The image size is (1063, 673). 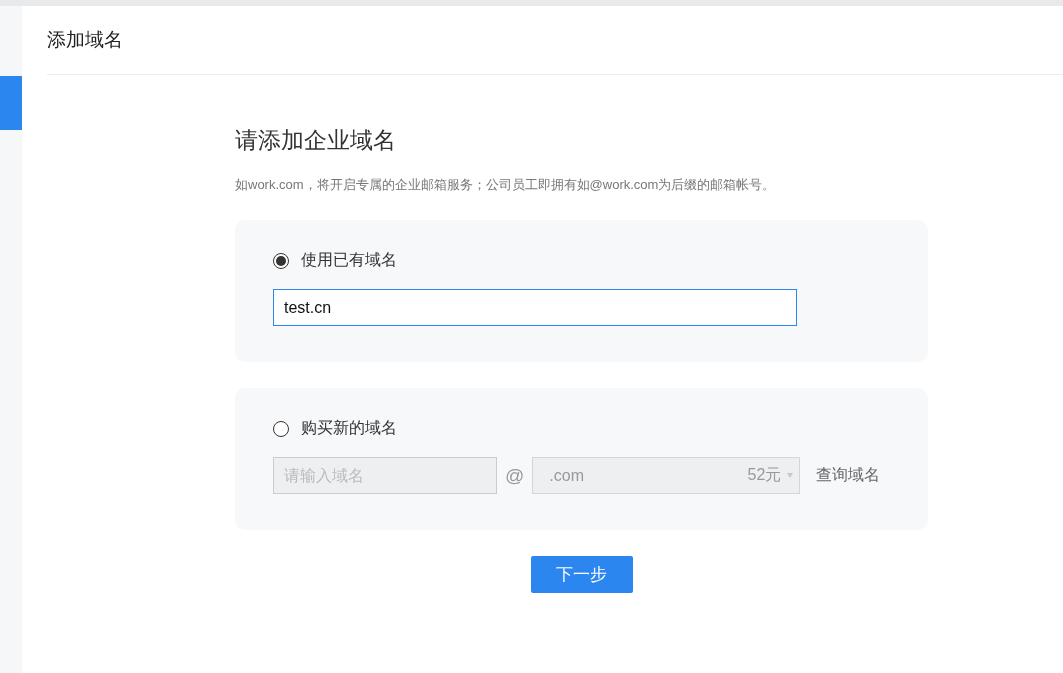 I want to click on at-sign: @, so click(x=515, y=475).